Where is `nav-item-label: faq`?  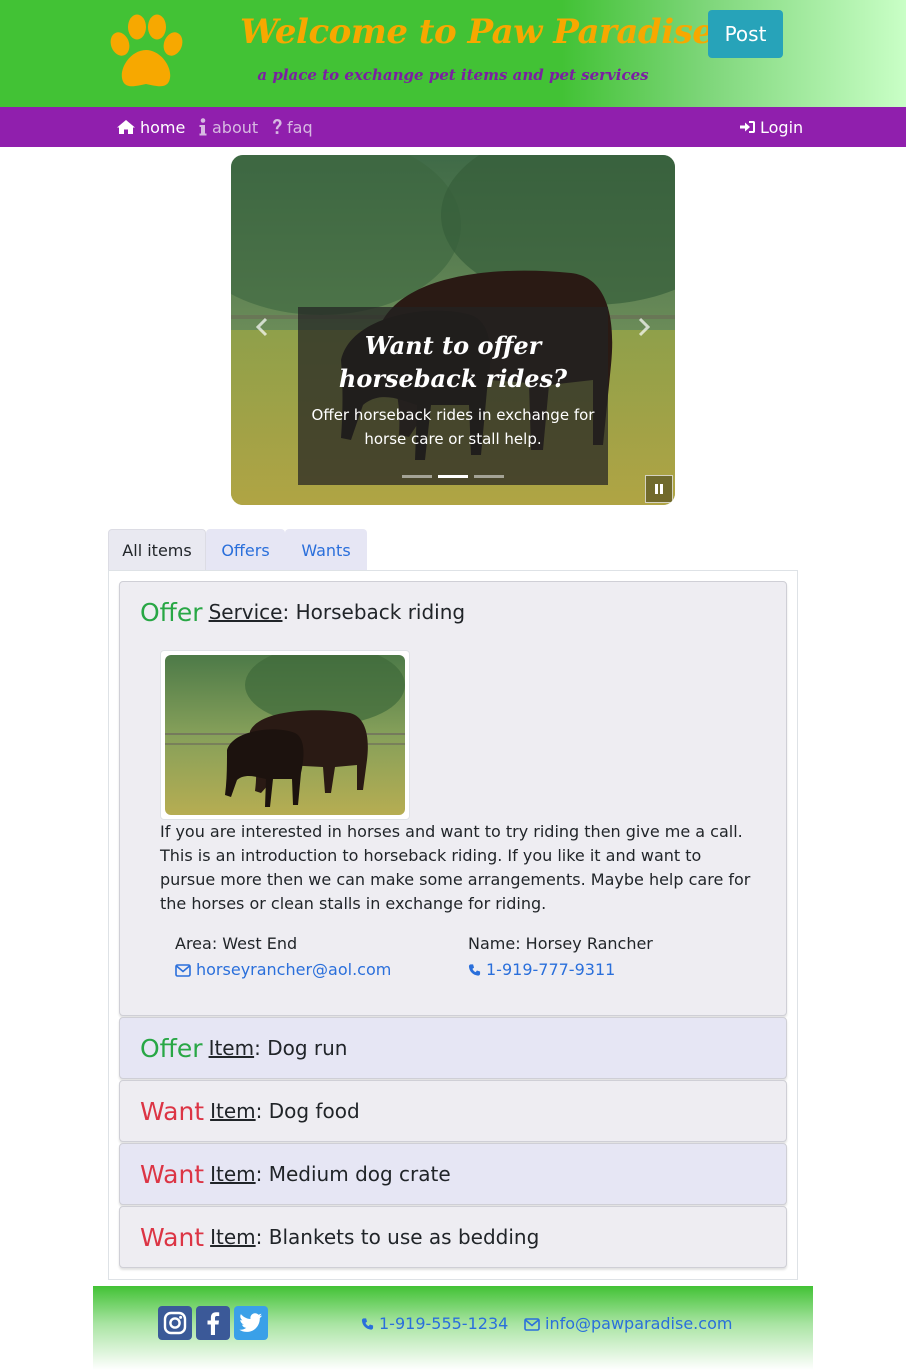
nav-item-label: faq is located at coordinates (300, 127).